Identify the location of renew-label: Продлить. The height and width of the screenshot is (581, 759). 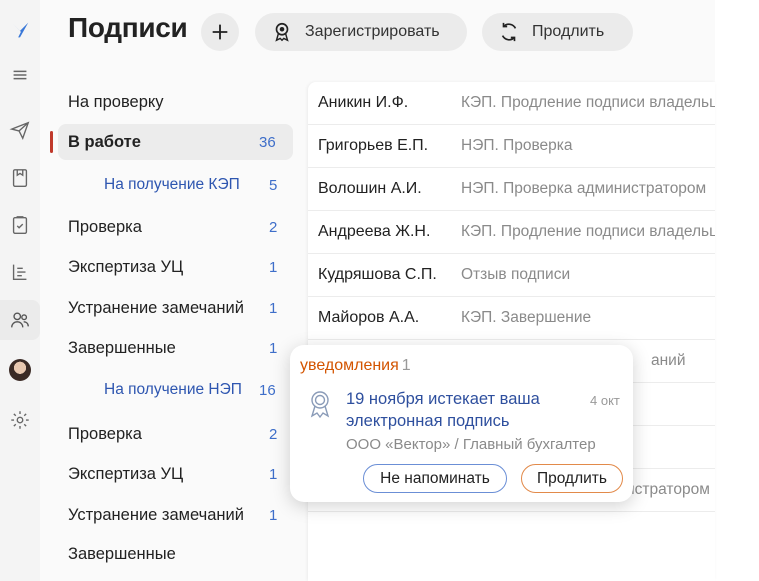
(568, 31).